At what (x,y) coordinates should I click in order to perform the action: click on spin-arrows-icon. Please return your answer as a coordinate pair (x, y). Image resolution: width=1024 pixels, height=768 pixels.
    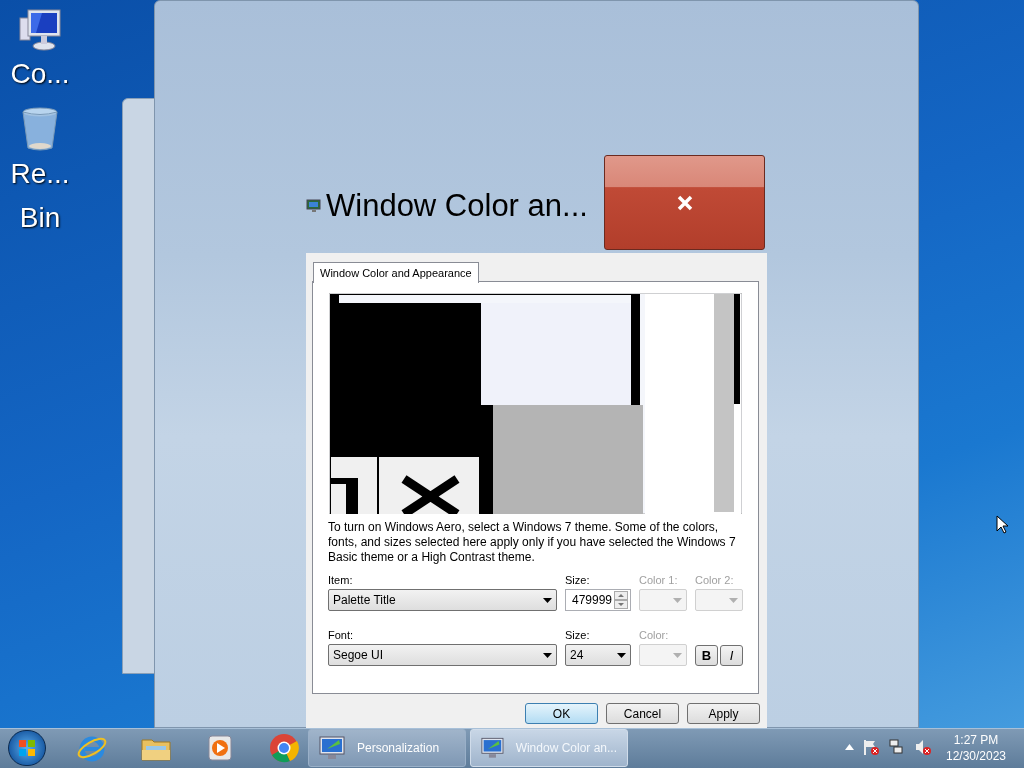
    Looking at the image, I should click on (621, 600).